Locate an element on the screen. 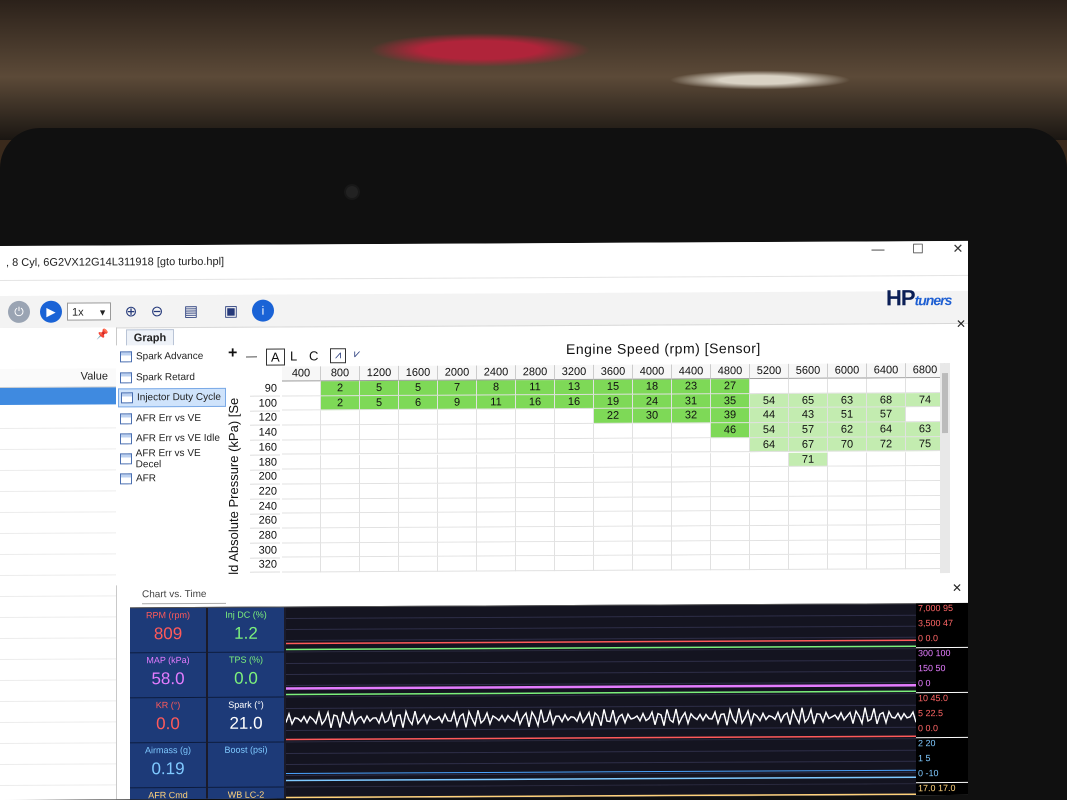 This screenshot has height=800, width=1067. histogram-item-spark-retard: Spark Retard is located at coordinates (172, 378).